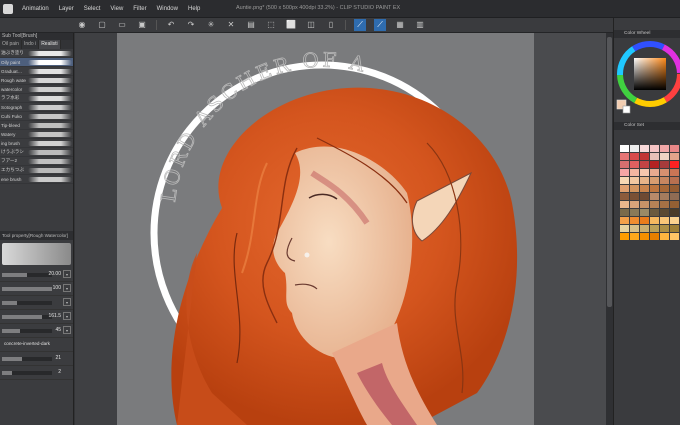  I want to click on sub-tool-tab: Indo i, so click(31, 44).